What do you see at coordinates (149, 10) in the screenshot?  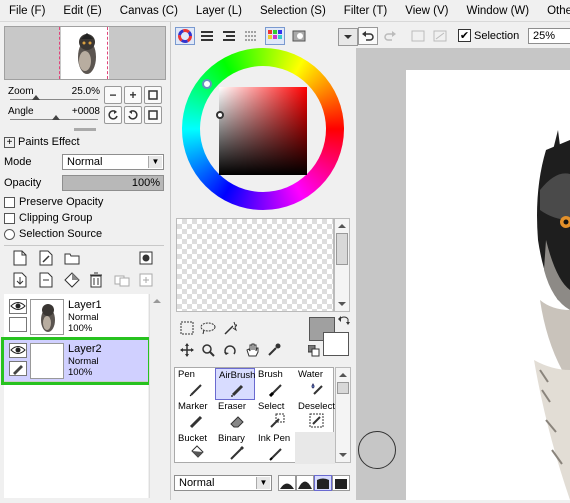 I see `menu-canvas: Canvas (C)` at bounding box center [149, 10].